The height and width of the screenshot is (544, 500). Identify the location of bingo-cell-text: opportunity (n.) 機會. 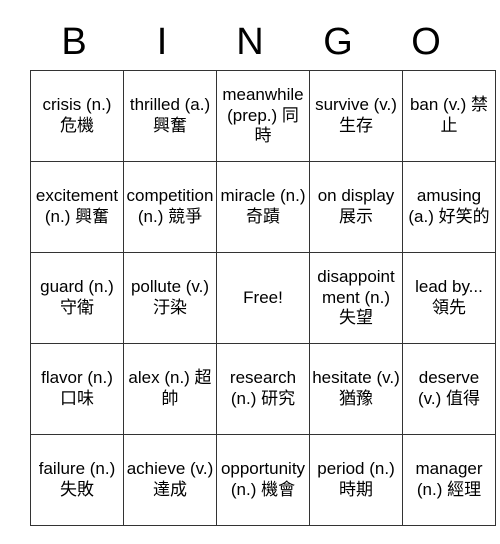
(263, 479).